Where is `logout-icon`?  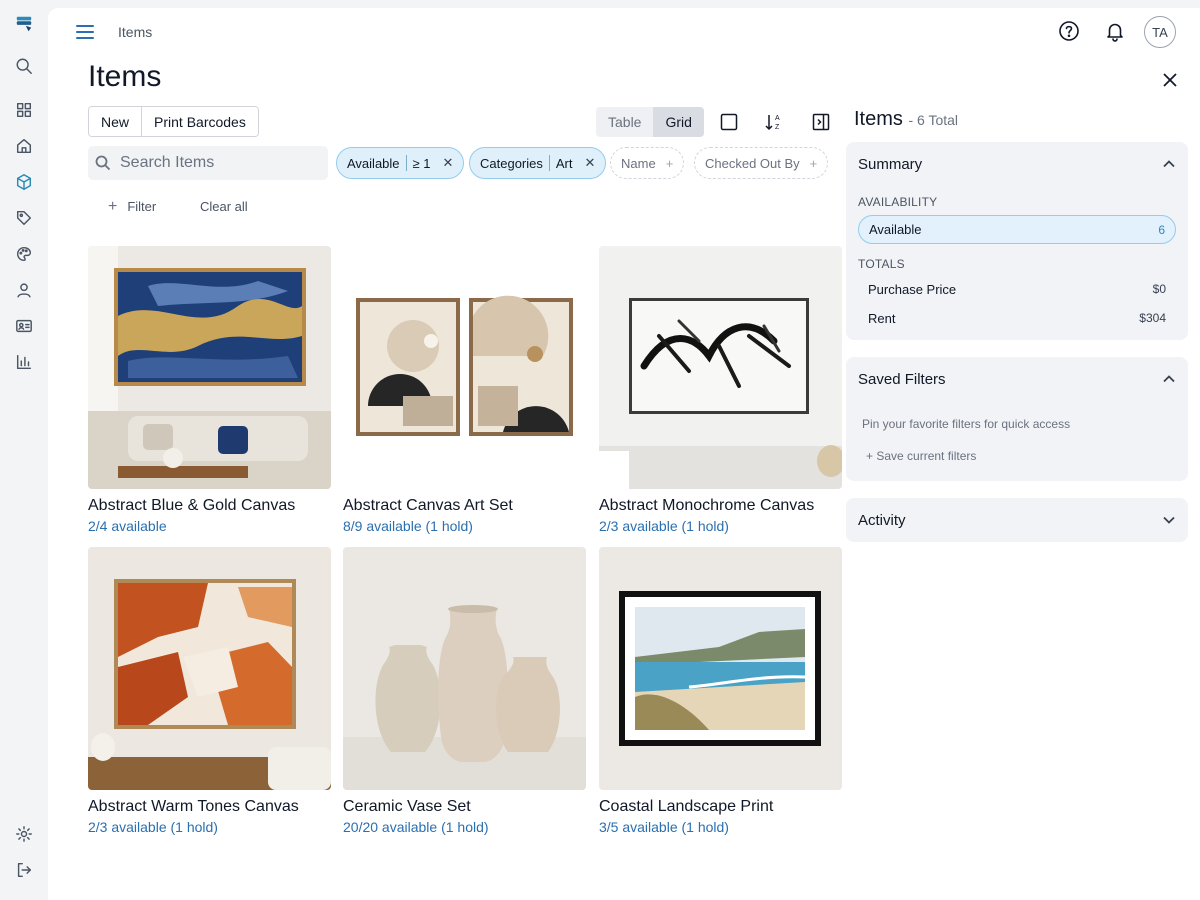
logout-icon is located at coordinates (24, 870).